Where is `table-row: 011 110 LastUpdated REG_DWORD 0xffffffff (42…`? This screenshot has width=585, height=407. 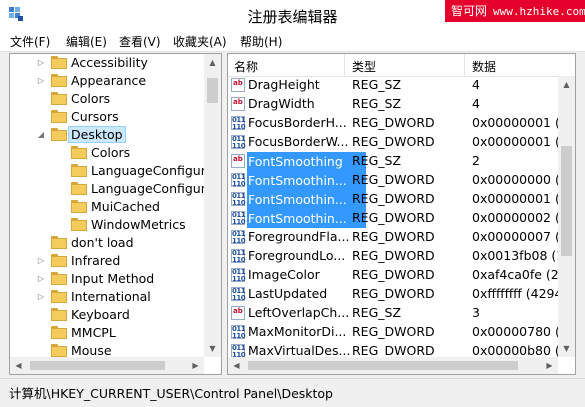 table-row: 011 110 LastUpdated REG_DWORD 0xffffffff (42… is located at coordinates (395, 294).